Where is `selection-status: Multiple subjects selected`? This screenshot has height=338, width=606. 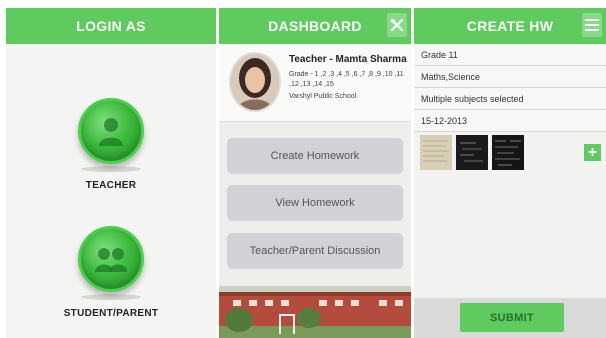 selection-status: Multiple subjects selected is located at coordinates (510, 99).